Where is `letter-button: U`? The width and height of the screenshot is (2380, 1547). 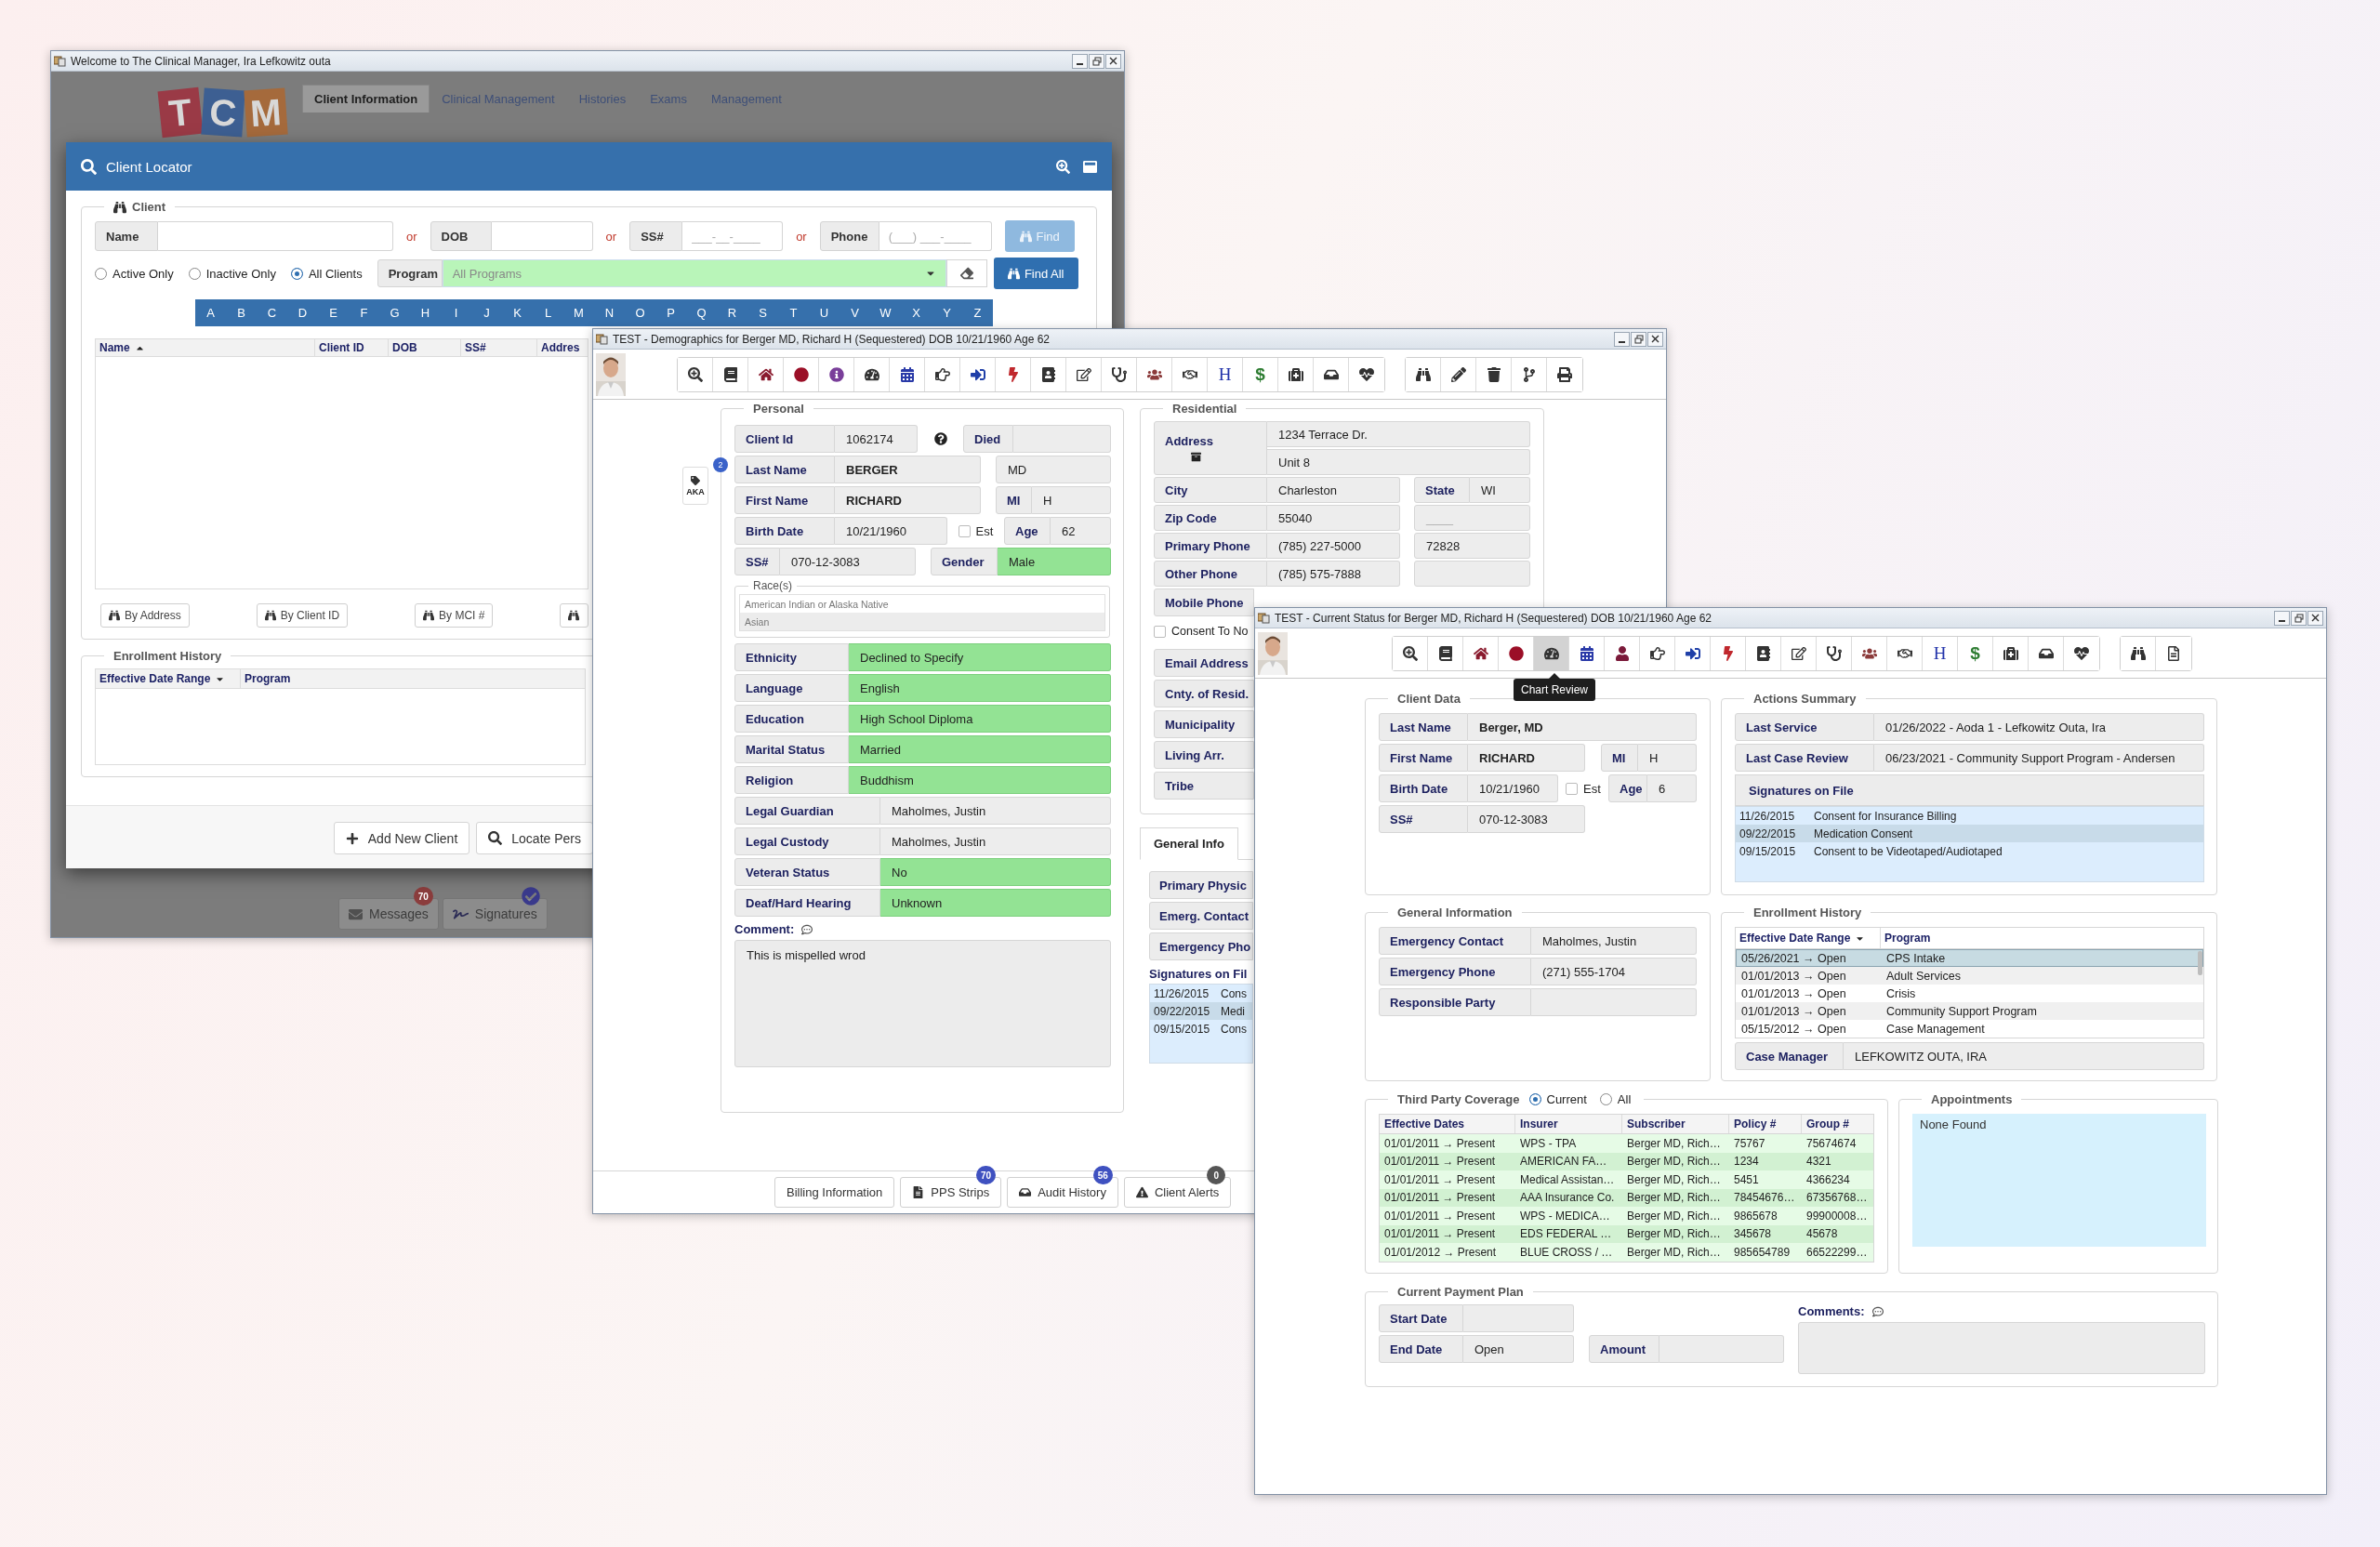 letter-button: U is located at coordinates (824, 312).